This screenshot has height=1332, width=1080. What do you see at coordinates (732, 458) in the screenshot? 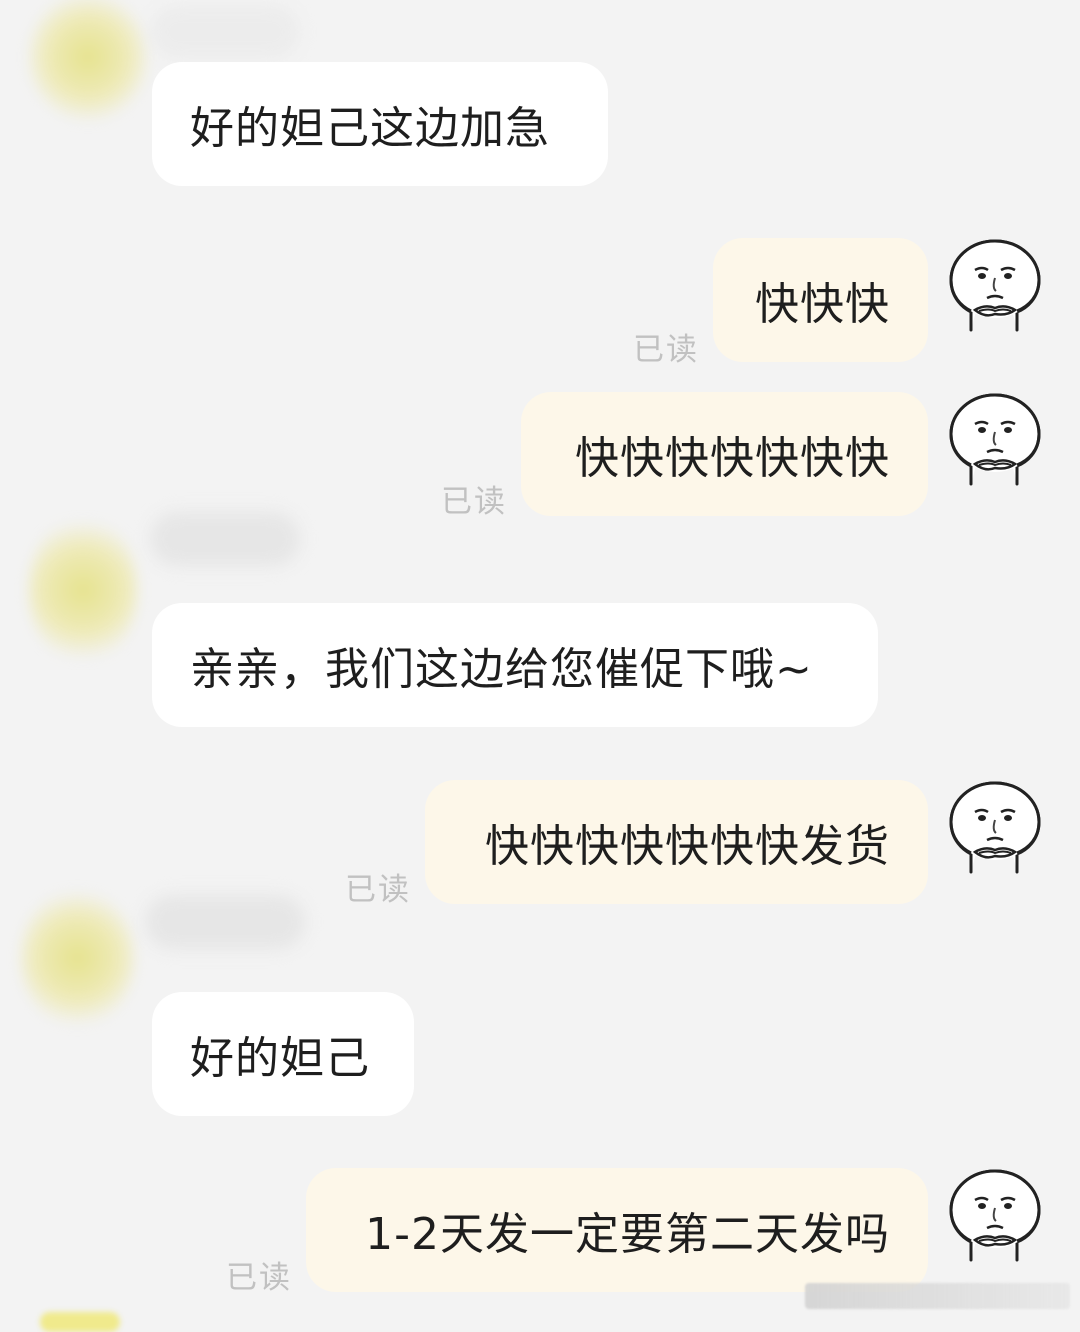
I see `message-text: 快快快快快快快` at bounding box center [732, 458].